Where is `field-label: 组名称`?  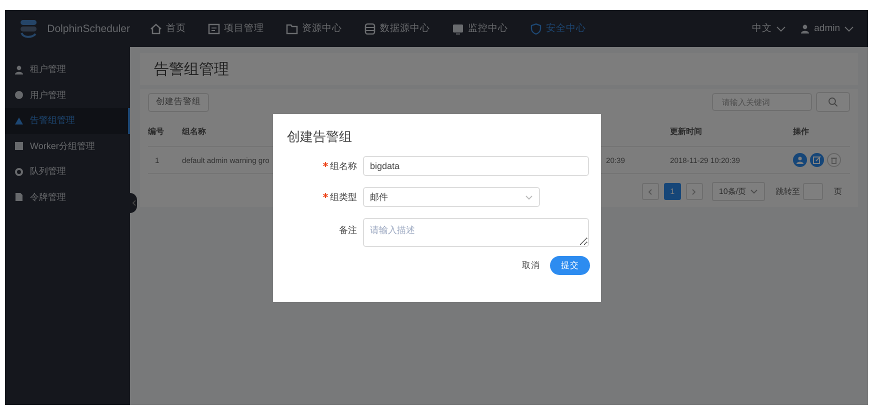 field-label: 组名称 is located at coordinates (343, 166).